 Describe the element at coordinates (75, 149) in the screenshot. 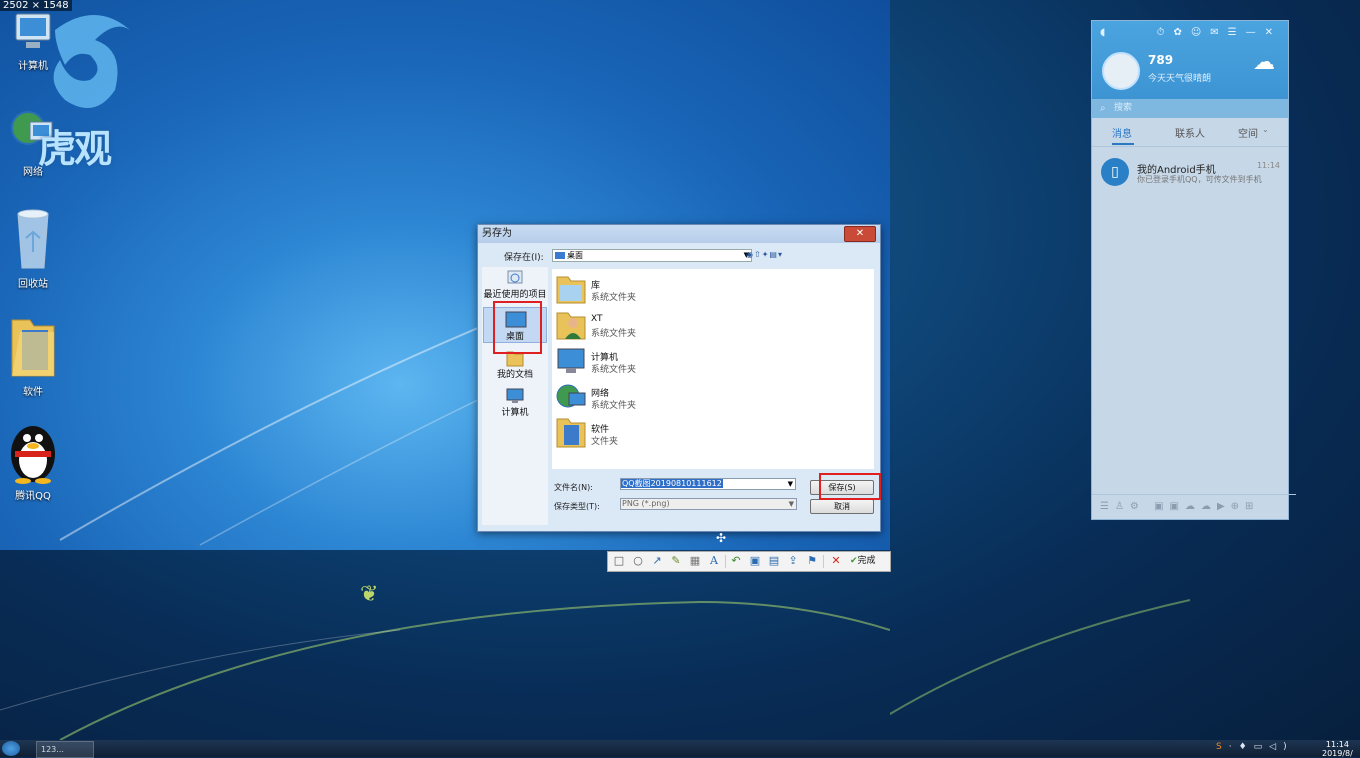

I see `watermark-text: 虎观` at that location.